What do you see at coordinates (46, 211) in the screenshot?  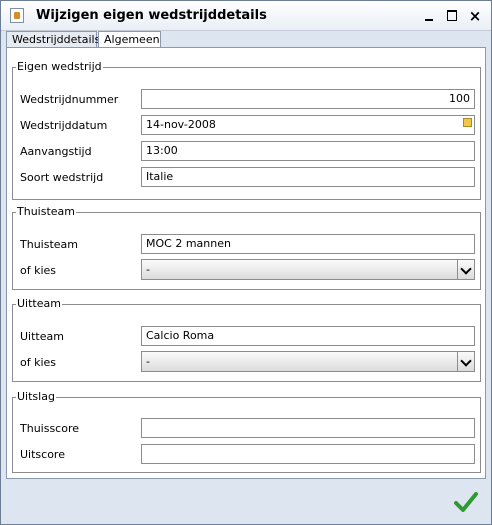 I see `group-legend: Thuisteam` at bounding box center [46, 211].